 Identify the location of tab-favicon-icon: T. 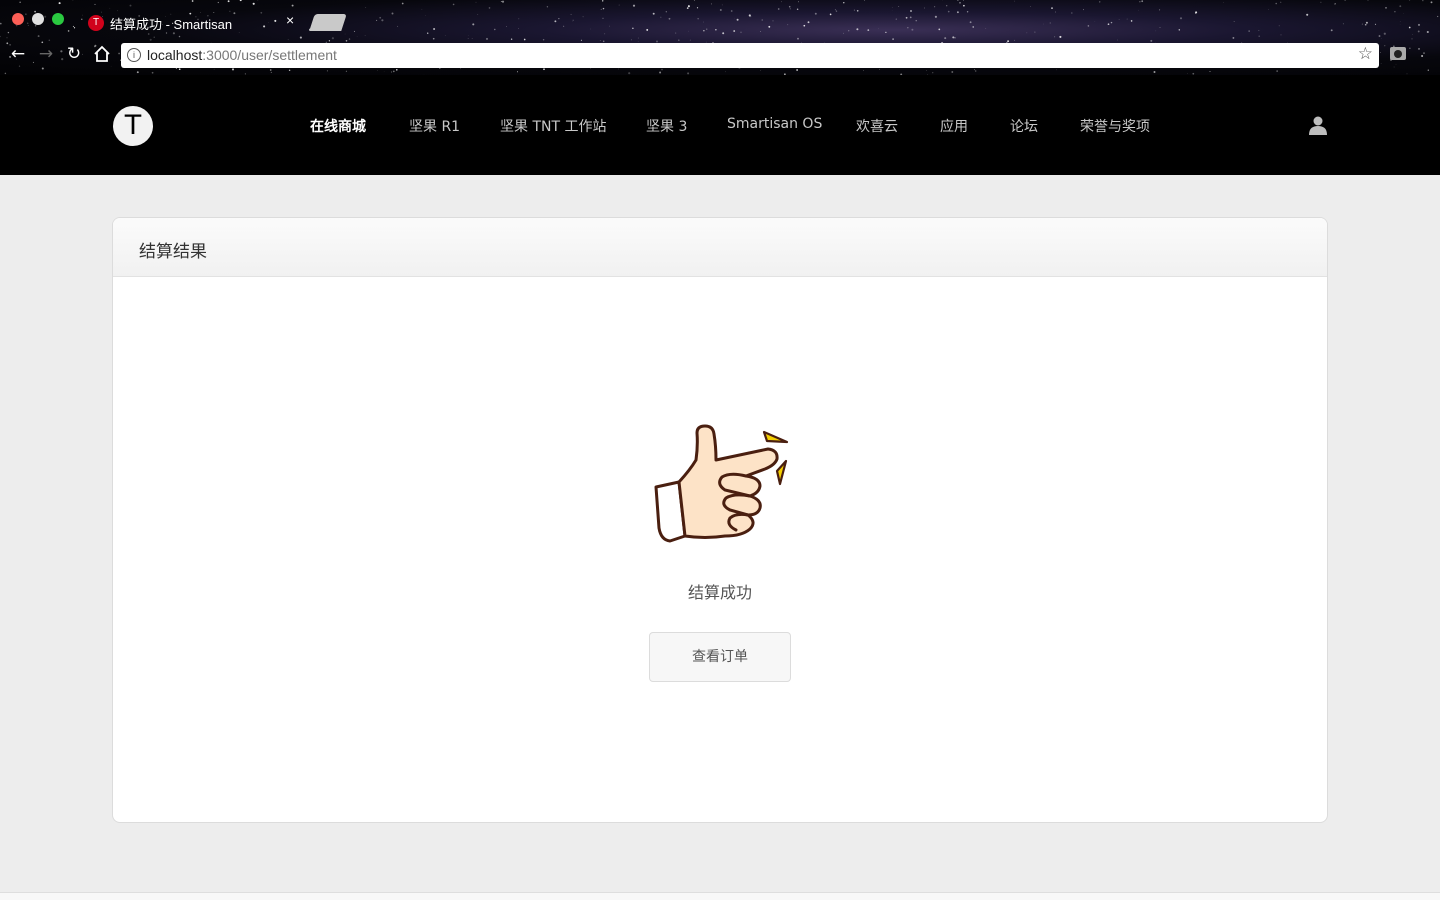
(96, 23).